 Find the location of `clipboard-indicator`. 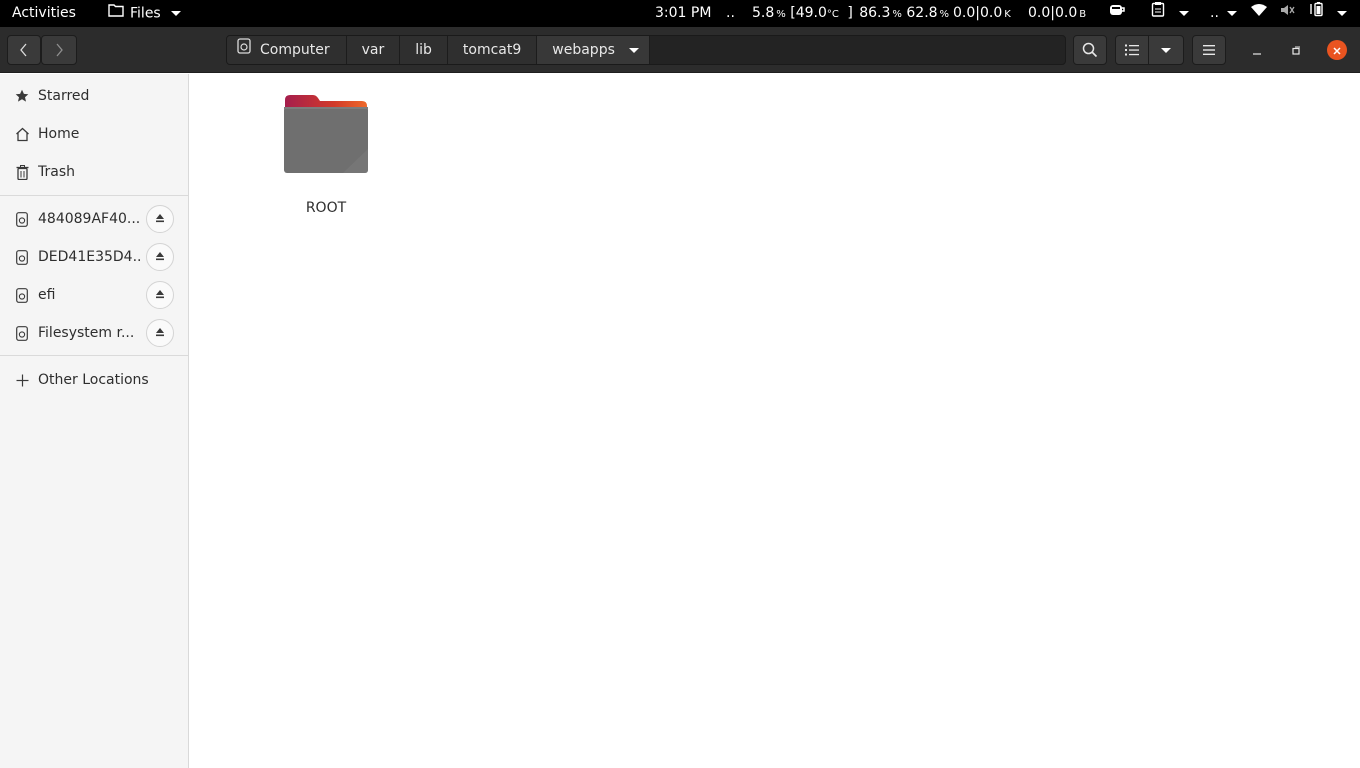

clipboard-indicator is located at coordinates (1170, 13).